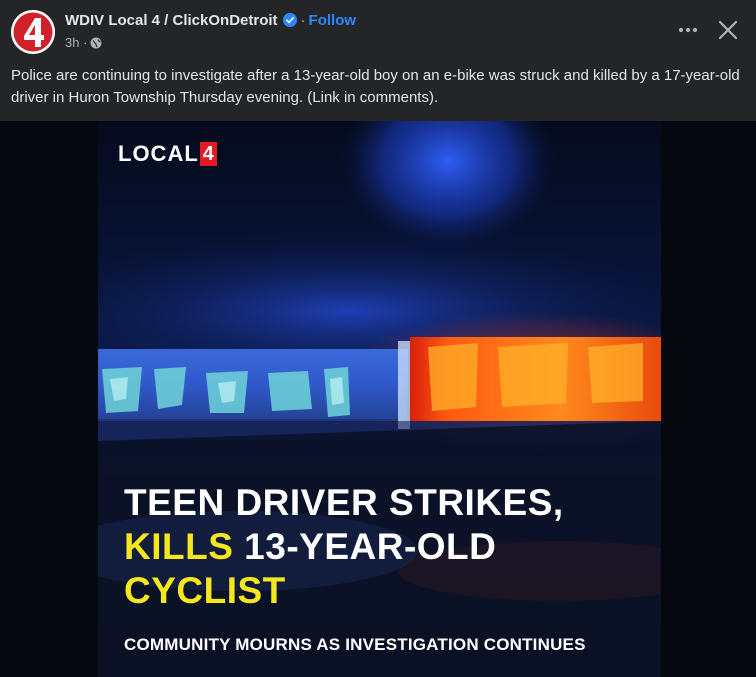 This screenshot has height=677, width=756. Describe the element at coordinates (208, 154) in the screenshot. I see `logo-number: 4` at that location.